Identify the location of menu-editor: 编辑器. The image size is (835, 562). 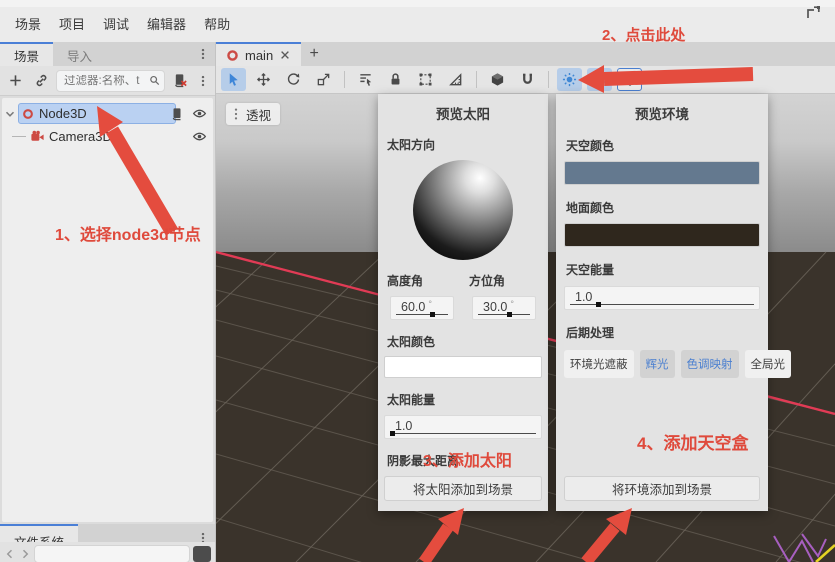
(166, 23).